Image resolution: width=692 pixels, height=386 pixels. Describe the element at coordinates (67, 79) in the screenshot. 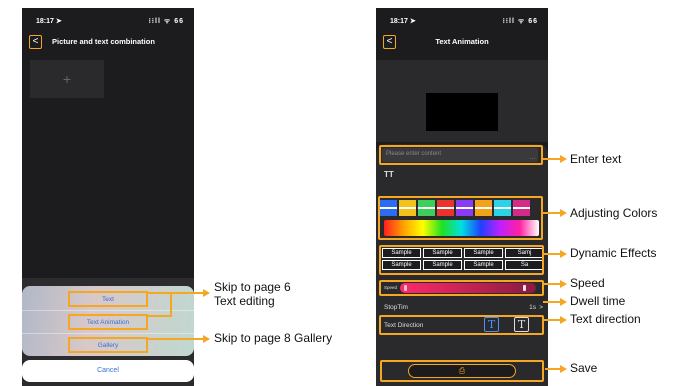

I see `add-image-tile: +` at that location.